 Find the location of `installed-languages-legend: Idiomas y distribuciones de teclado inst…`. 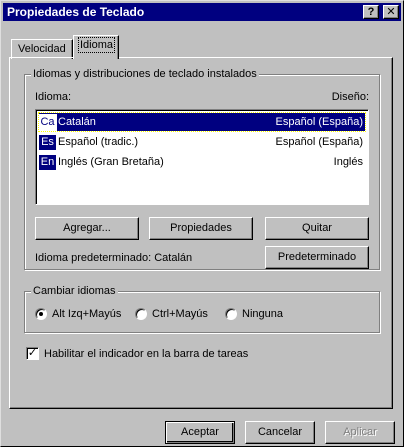

installed-languages-legend: Idiomas y distribuciones de teclado inst… is located at coordinates (145, 74).